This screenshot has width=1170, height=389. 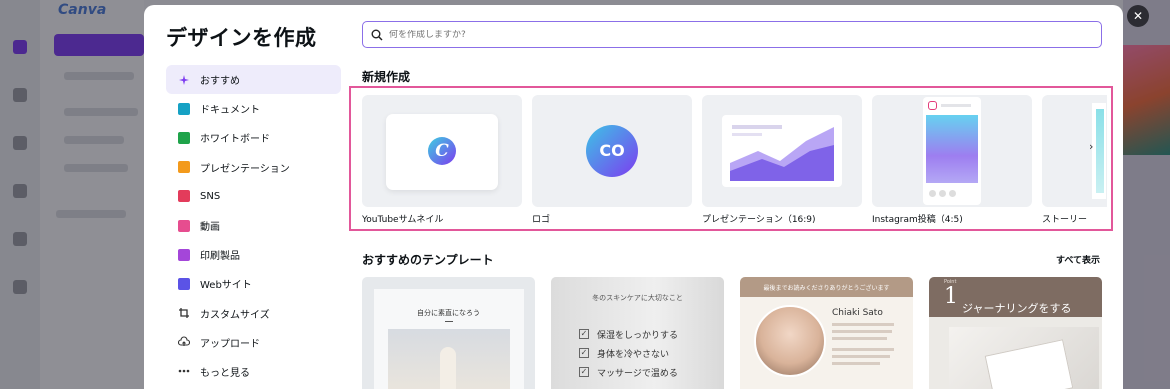 I want to click on instagram-icon, so click(x=932, y=105).